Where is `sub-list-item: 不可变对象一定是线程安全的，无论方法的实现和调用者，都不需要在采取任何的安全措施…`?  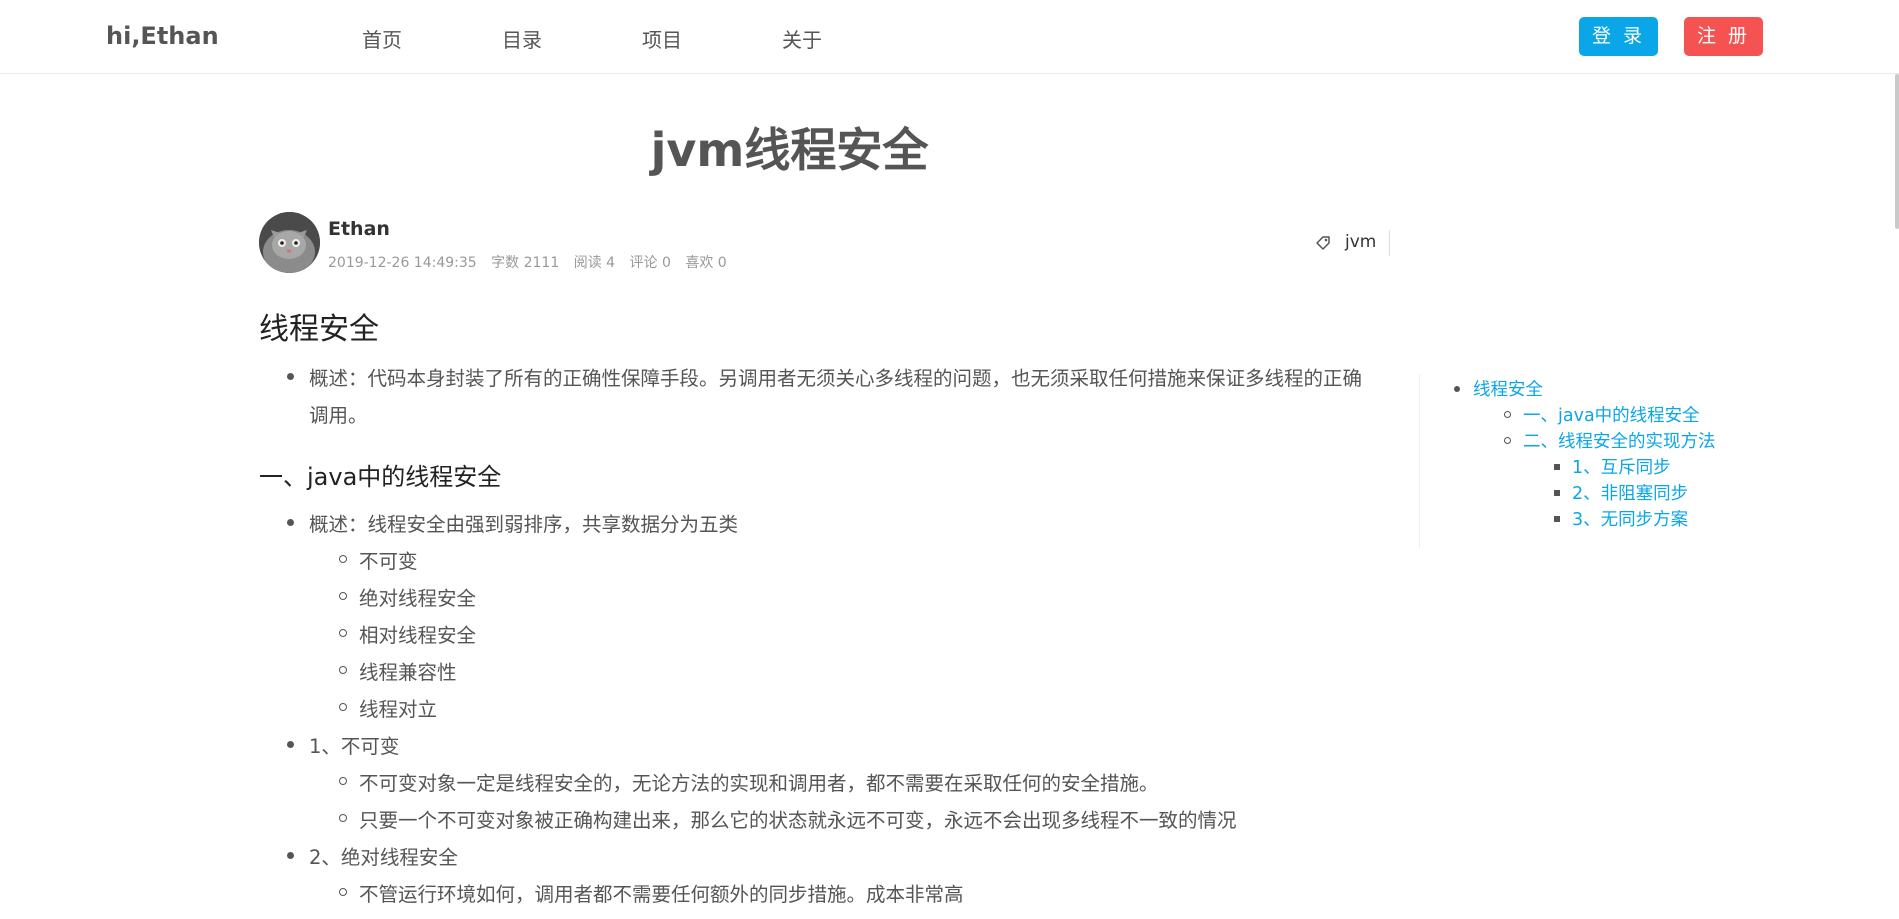
sub-list-item: 不可变对象一定是线程安全的，无论方法的实现和调用者，都不需要在采取任何的安全措施… is located at coordinates (749, 781).